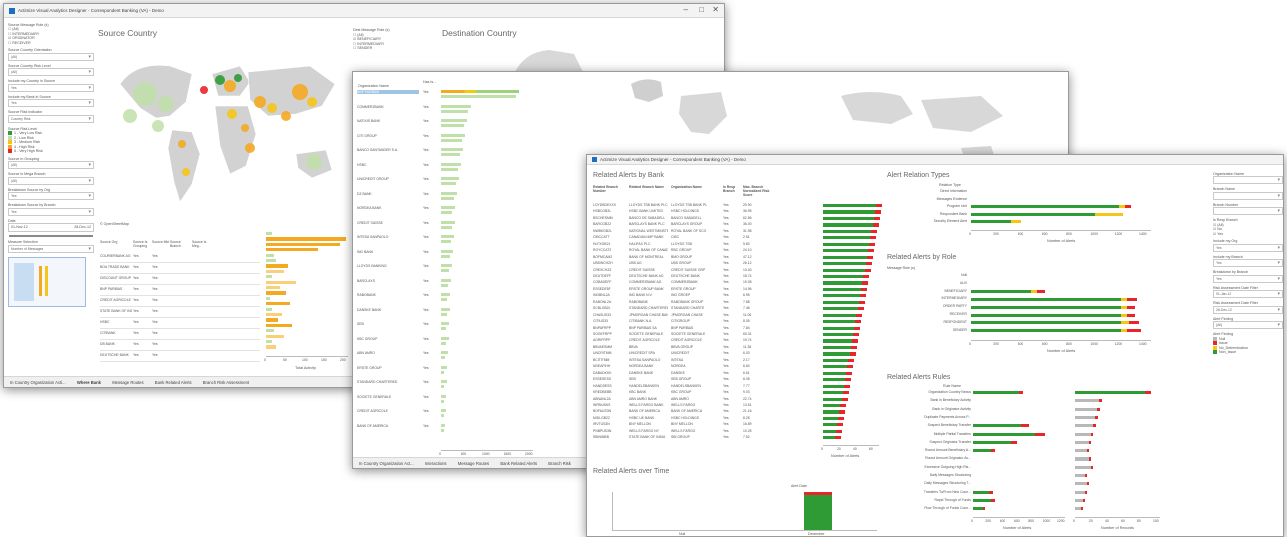 This screenshot has height=537, width=1287. I want to click on tab: Branch Risk Assessment, so click(226, 382).